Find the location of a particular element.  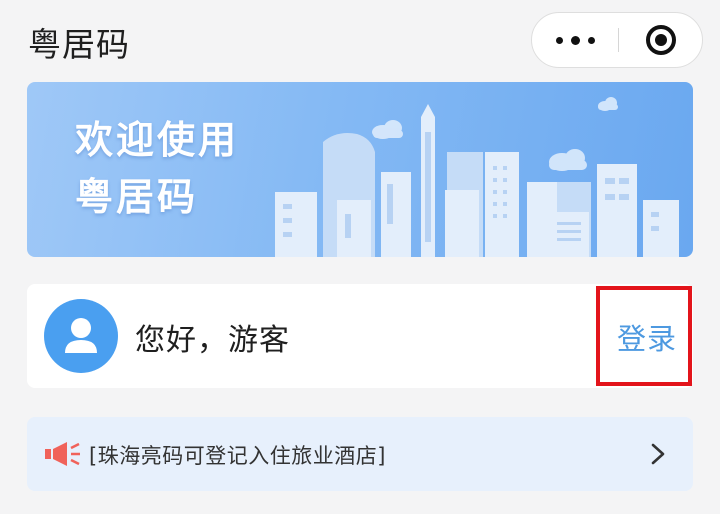

banner-line-1: 欢迎使用 is located at coordinates (157, 140).